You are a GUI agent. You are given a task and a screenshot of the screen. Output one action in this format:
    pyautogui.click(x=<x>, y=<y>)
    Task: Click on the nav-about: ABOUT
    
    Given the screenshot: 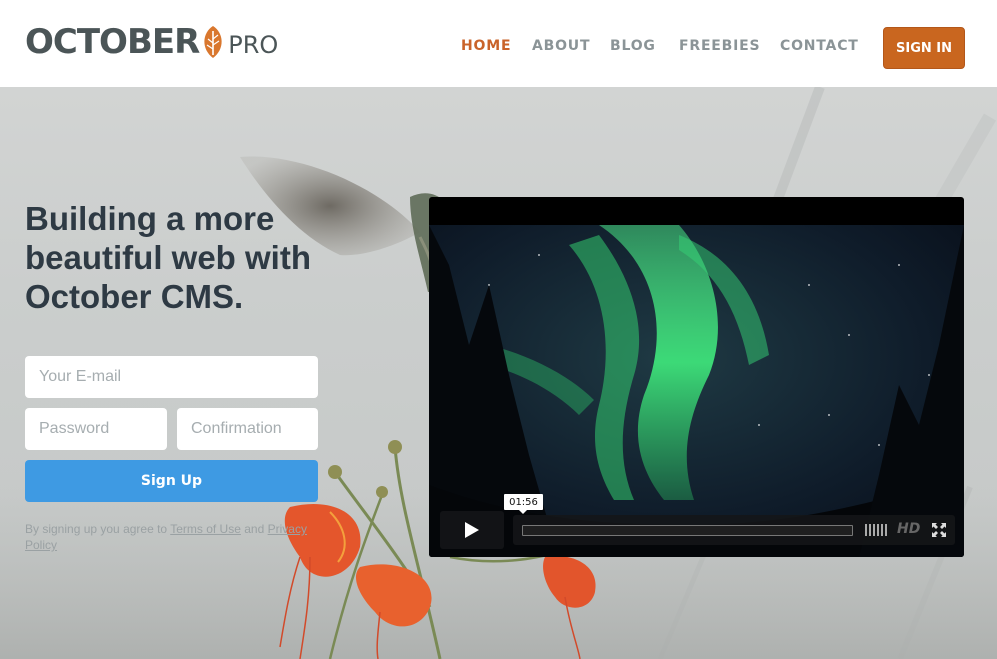 What is the action you would take?
    pyautogui.click(x=561, y=48)
    